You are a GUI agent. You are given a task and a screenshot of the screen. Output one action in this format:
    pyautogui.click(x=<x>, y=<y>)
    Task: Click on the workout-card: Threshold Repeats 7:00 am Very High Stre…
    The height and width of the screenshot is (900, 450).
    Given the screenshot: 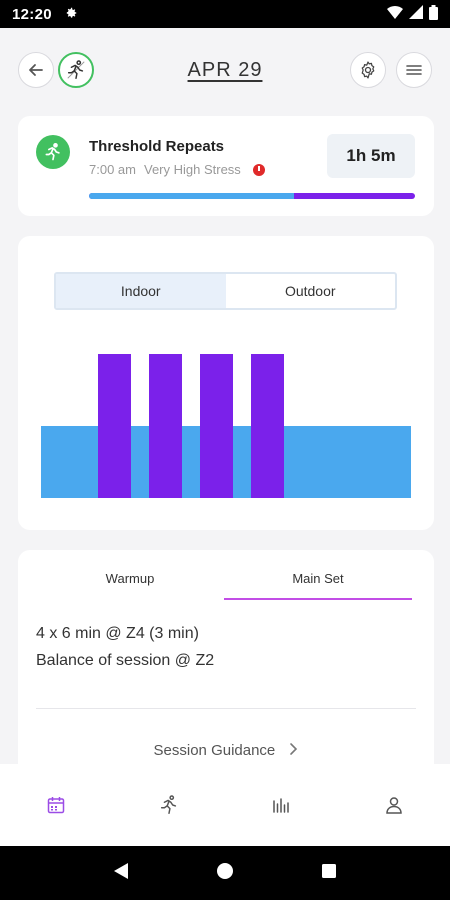 What is the action you would take?
    pyautogui.click(x=226, y=166)
    